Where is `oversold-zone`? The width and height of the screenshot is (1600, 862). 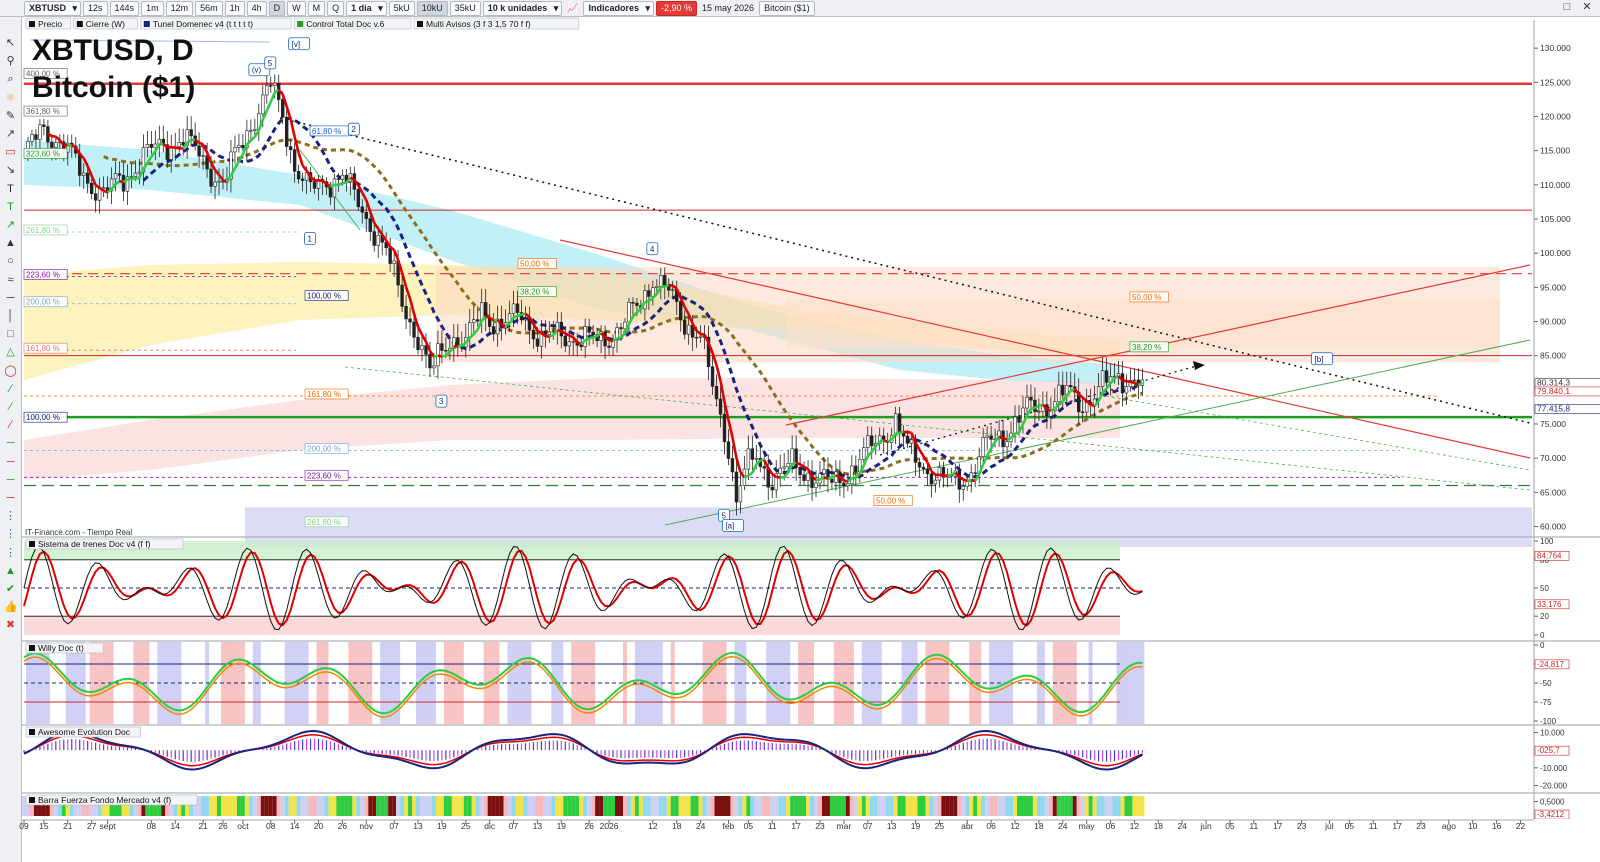 oversold-zone is located at coordinates (572, 625).